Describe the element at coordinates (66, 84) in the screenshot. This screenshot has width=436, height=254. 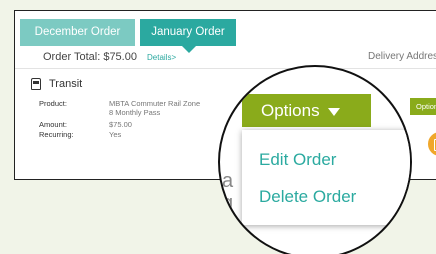
I see `transit-title: Transit` at that location.